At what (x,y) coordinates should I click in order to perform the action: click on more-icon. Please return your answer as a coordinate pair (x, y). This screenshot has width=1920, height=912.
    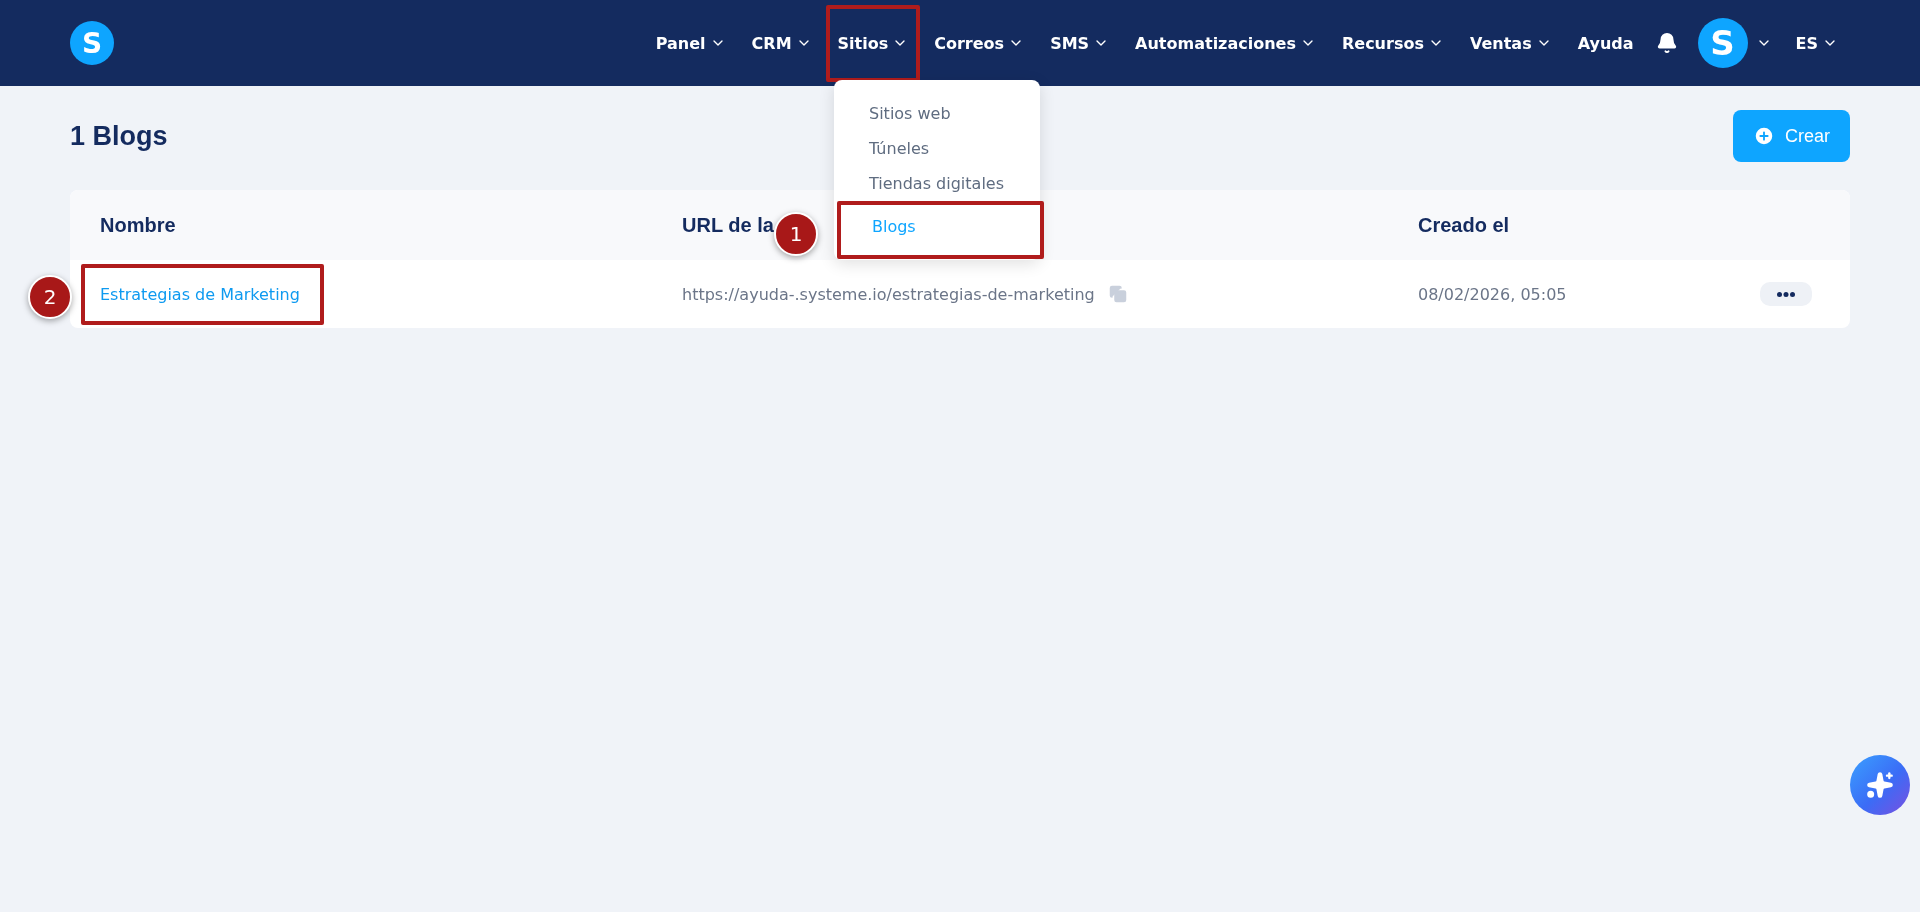
    Looking at the image, I should click on (1786, 294).